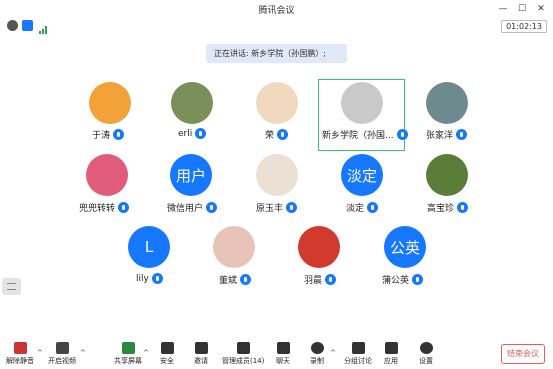 The height and width of the screenshot is (369, 553). I want to click on participant-name: lily, so click(149, 278).